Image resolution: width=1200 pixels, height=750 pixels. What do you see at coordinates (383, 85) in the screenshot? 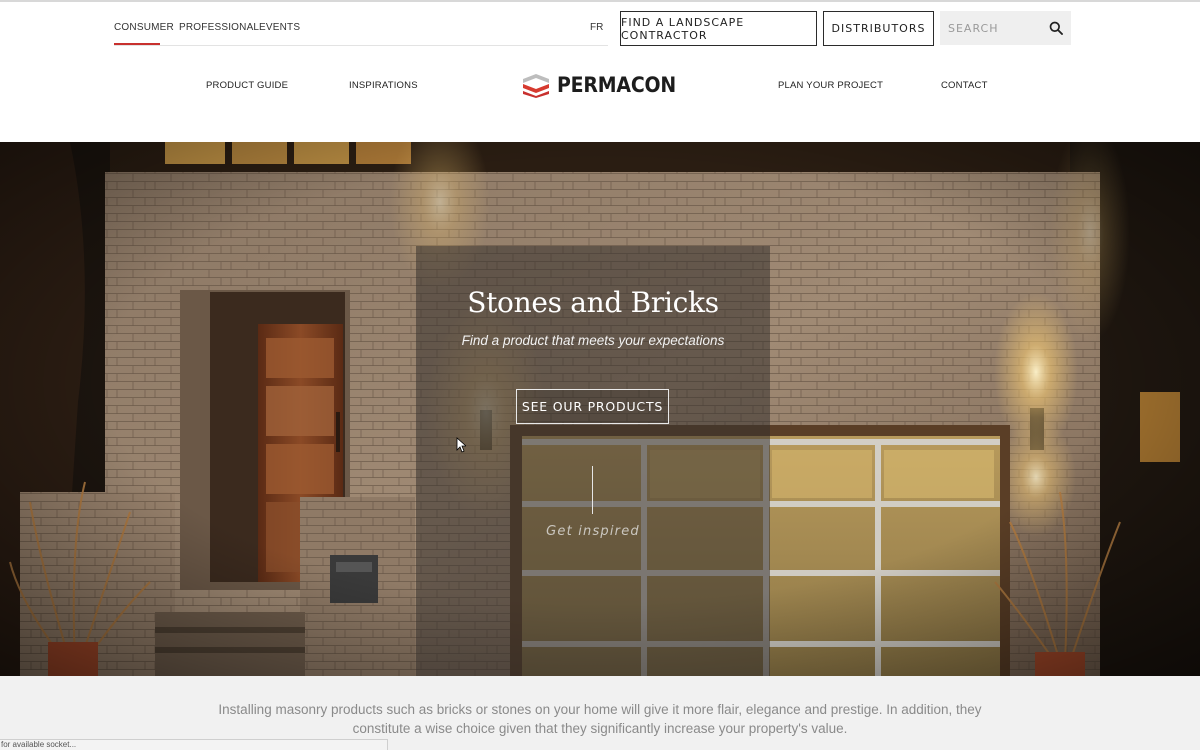
I see `nav-inspirations: INSPIRATIONS` at bounding box center [383, 85].